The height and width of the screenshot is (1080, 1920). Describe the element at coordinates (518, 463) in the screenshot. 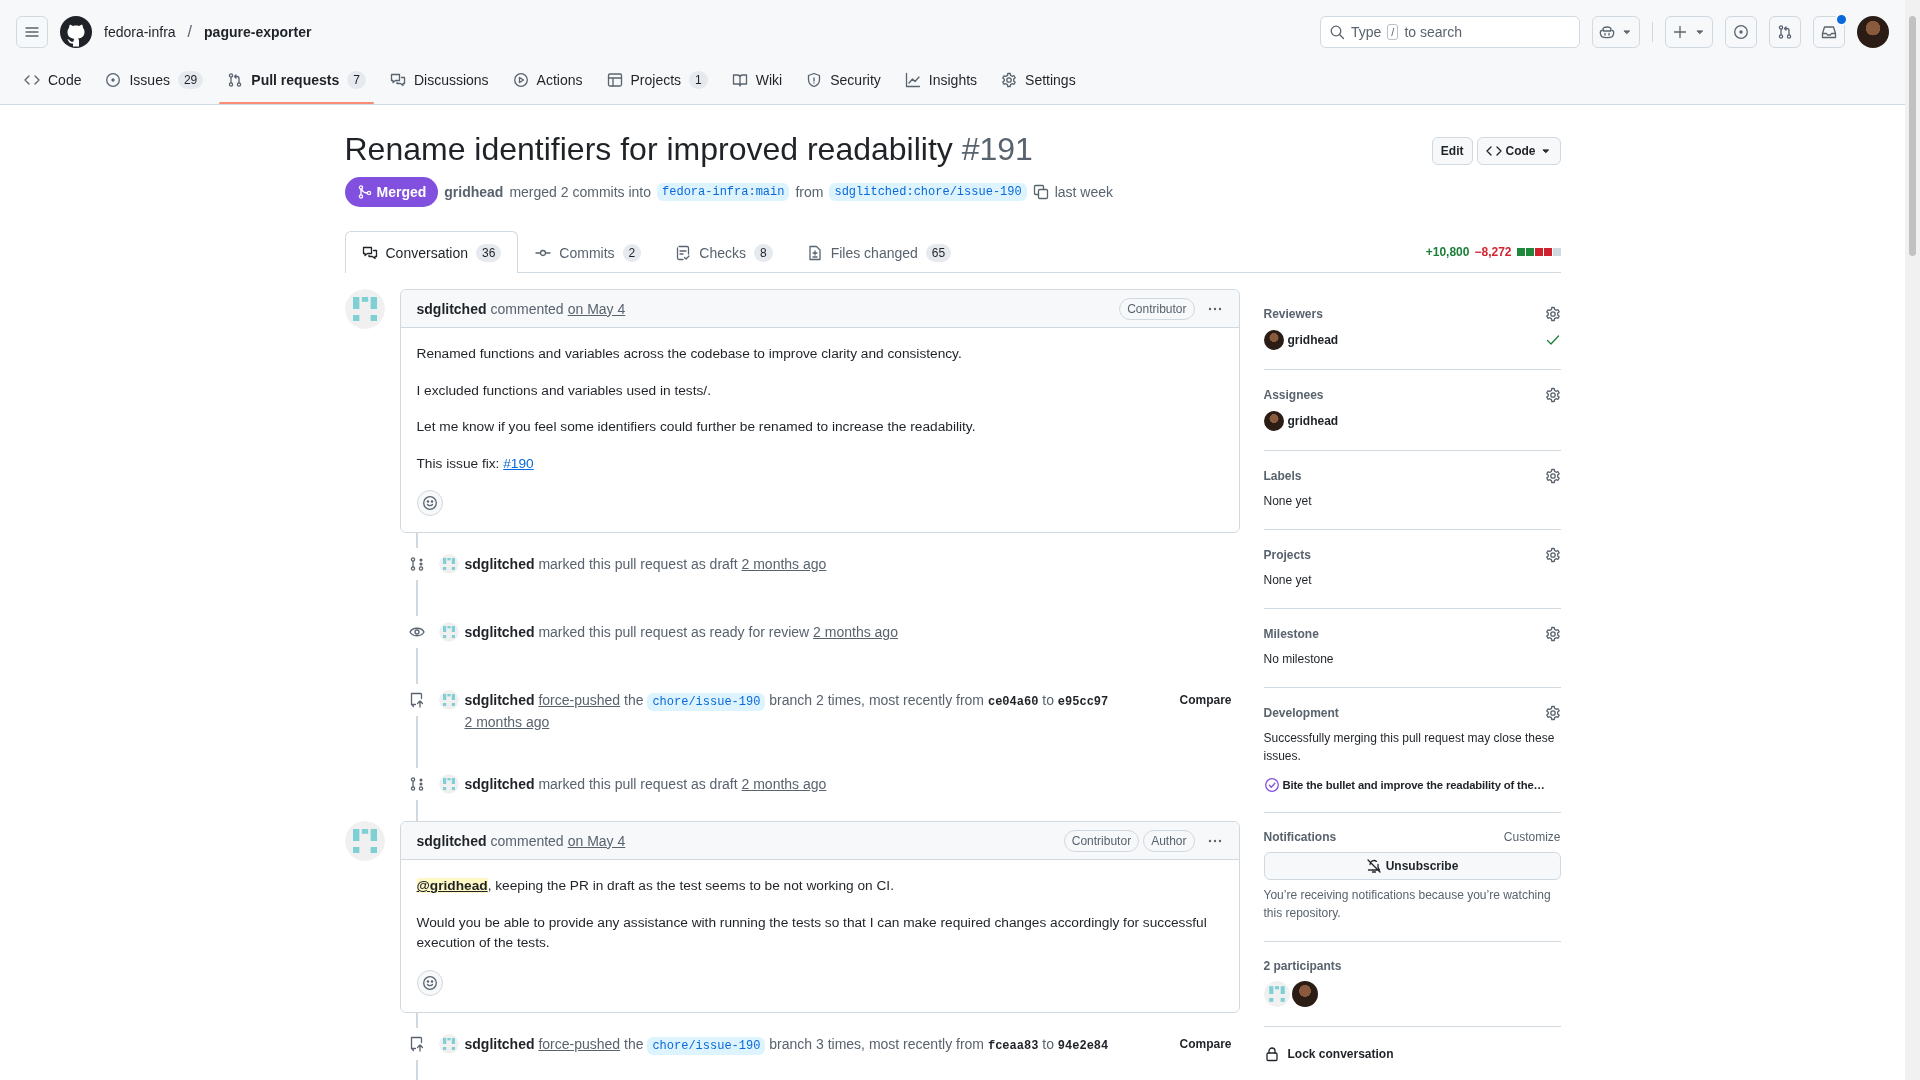

I see `issue-link: #190` at that location.